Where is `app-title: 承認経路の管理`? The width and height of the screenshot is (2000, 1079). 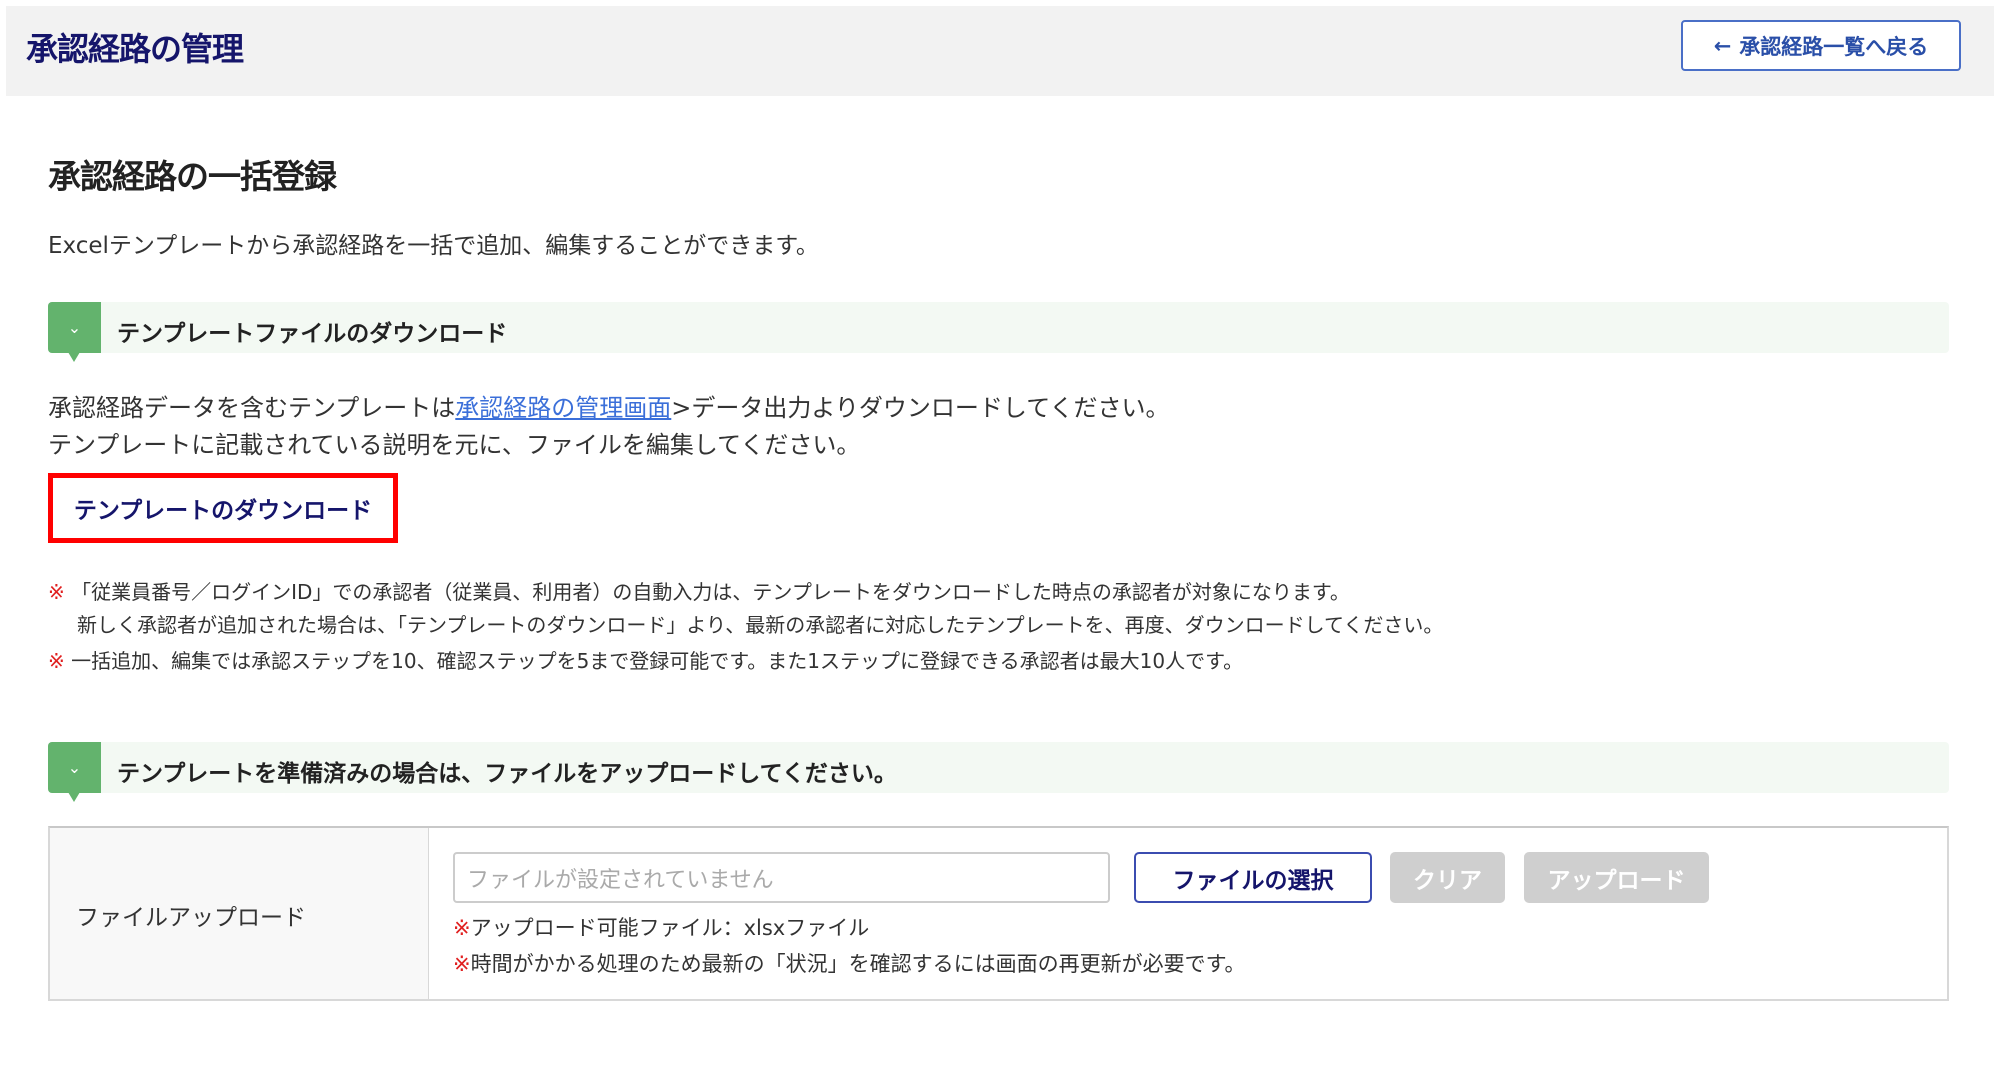 app-title: 承認経路の管理 is located at coordinates (135, 49).